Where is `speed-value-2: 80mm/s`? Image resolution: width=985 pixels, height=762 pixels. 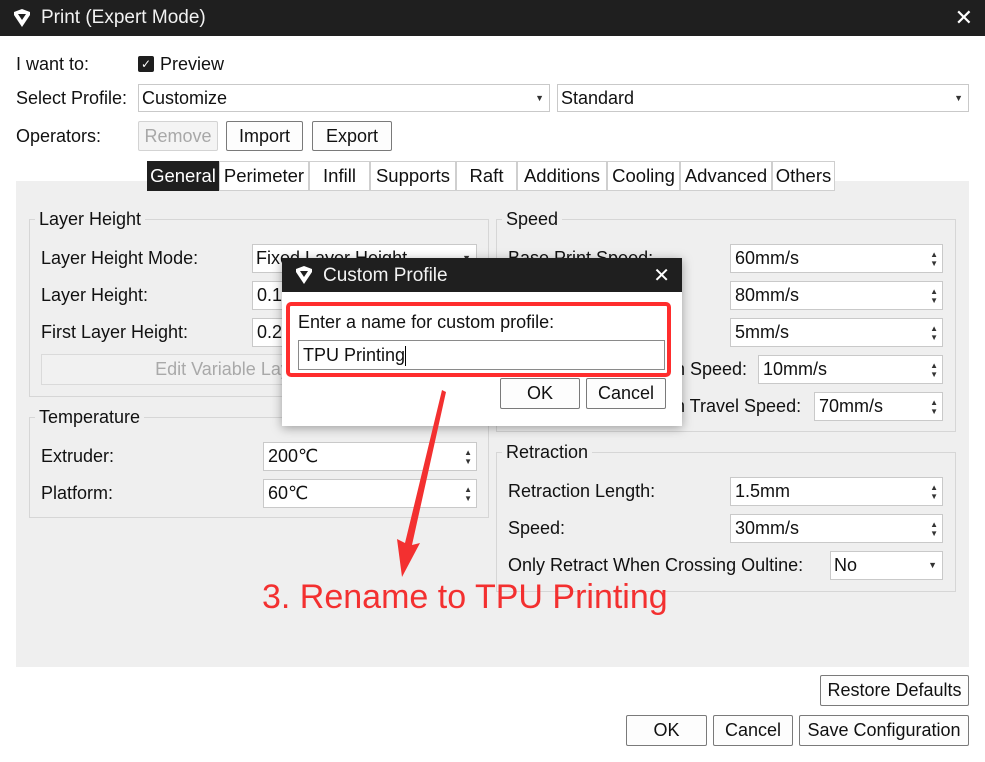
speed-value-2: 80mm/s is located at coordinates (767, 295).